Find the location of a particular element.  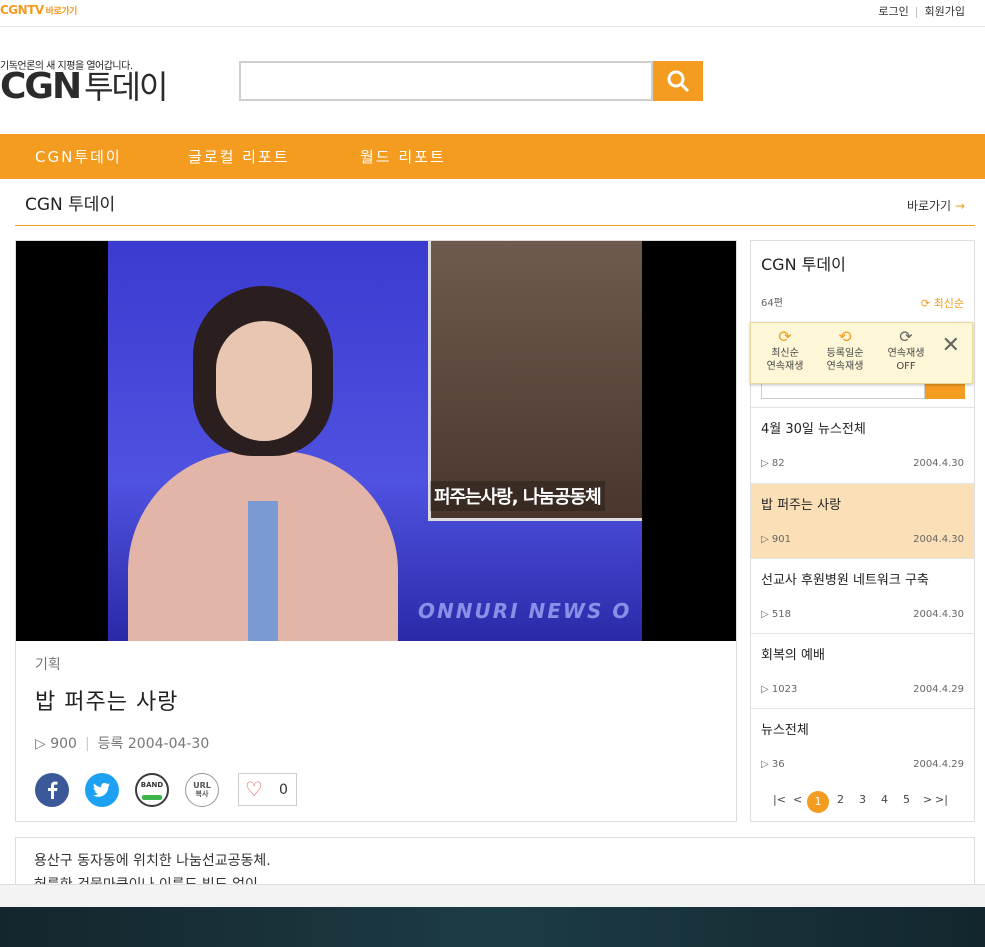

page-title: CGN 투데이 is located at coordinates (70, 205).